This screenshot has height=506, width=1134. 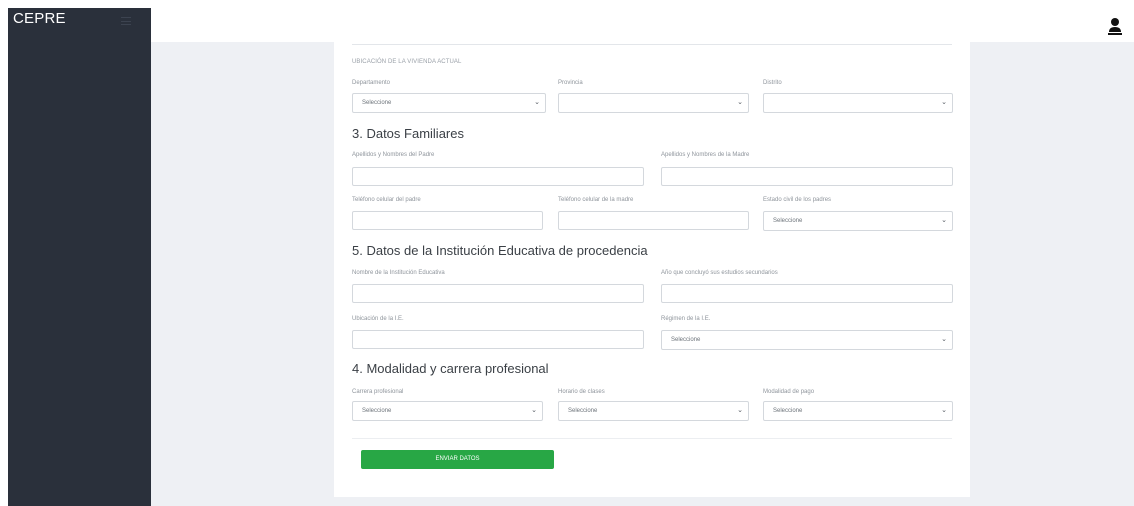 What do you see at coordinates (807, 176) in the screenshot?
I see `input-madre-nombre` at bounding box center [807, 176].